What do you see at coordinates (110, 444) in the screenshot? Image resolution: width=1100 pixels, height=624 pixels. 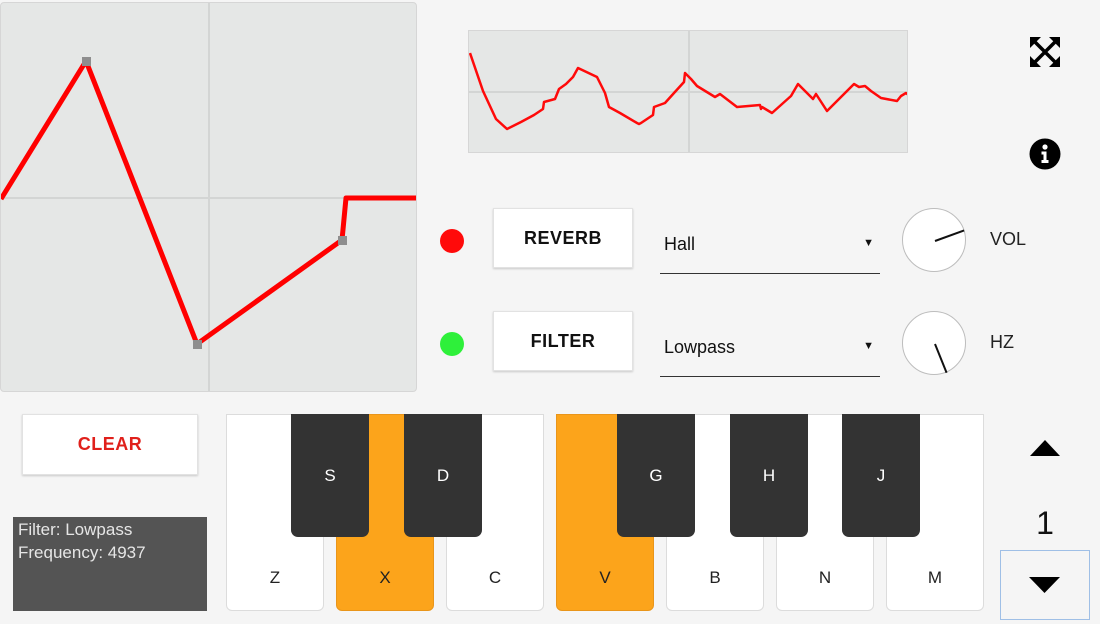 I see `clear-button: CLEAR` at bounding box center [110, 444].